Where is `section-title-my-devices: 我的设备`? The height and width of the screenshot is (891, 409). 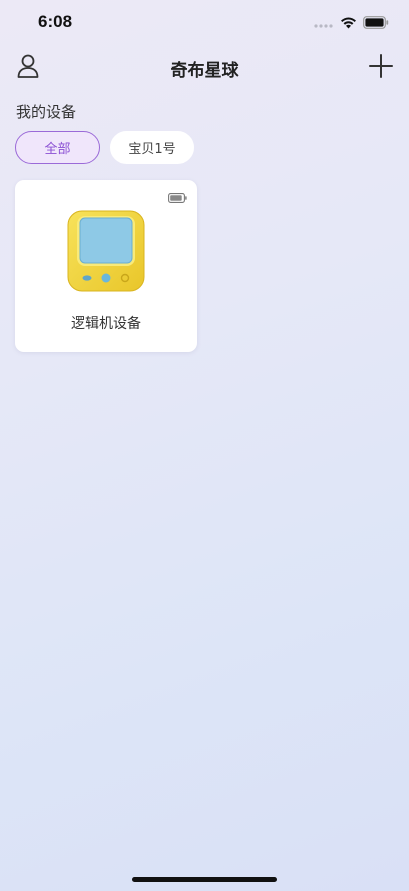 section-title-my-devices: 我的设备 is located at coordinates (46, 112).